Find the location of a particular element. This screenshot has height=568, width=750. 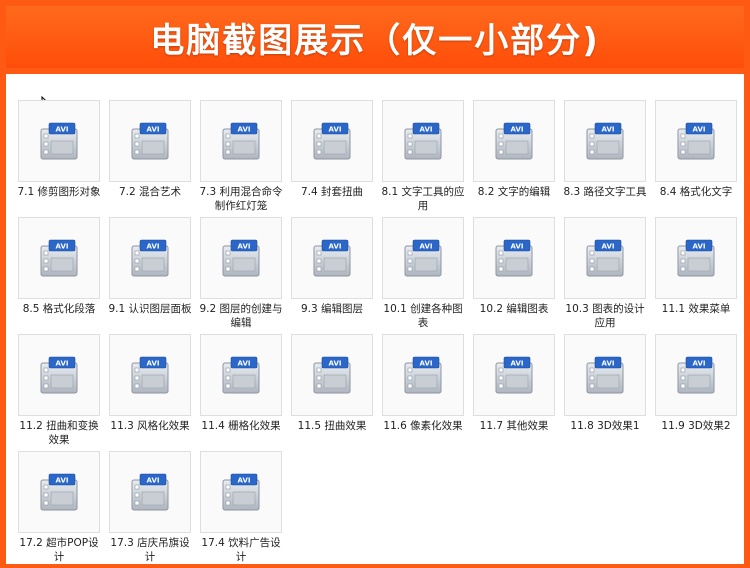

file-item: AVI 8.3 路径文字工具 is located at coordinates (605, 158).